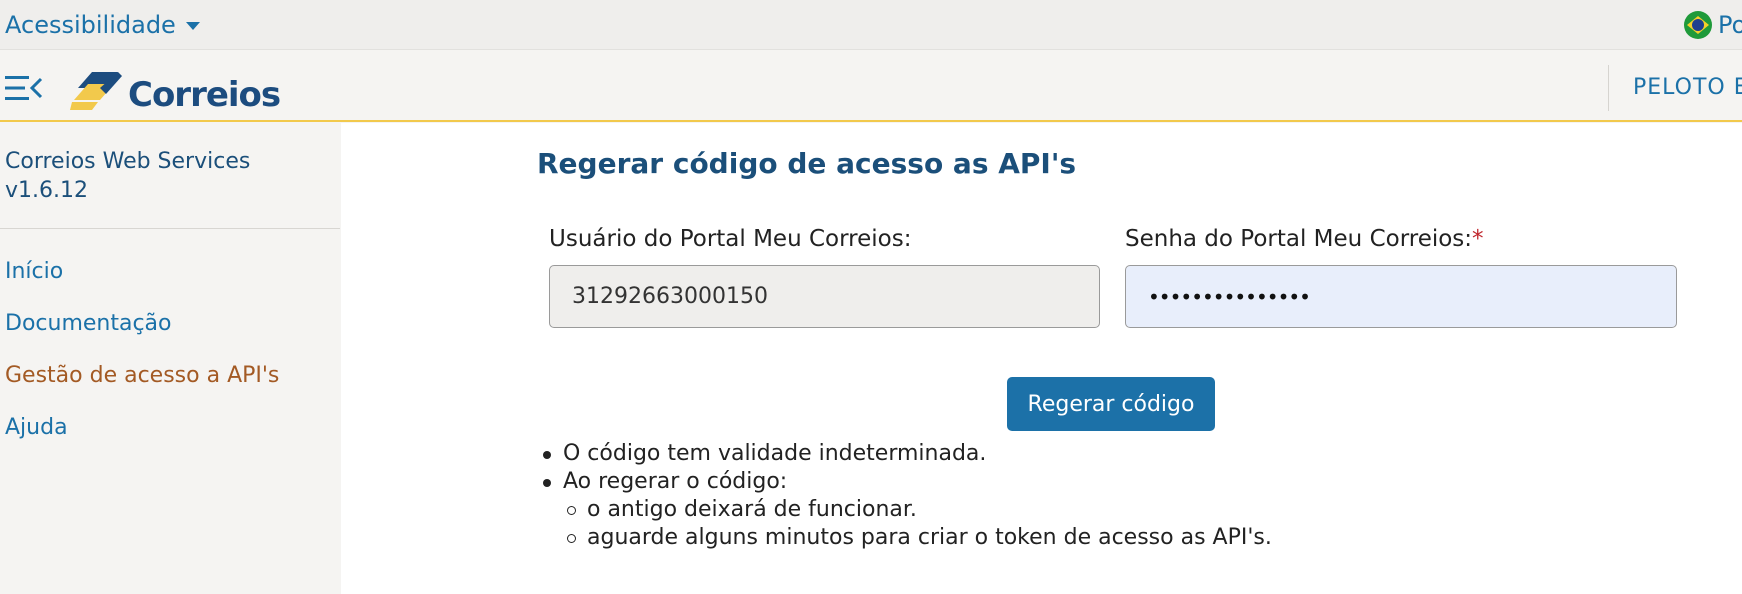 Image resolution: width=1742 pixels, height=594 pixels. Describe the element at coordinates (90, 25) in the screenshot. I see `accessibility-label: Acessibilidade` at that location.